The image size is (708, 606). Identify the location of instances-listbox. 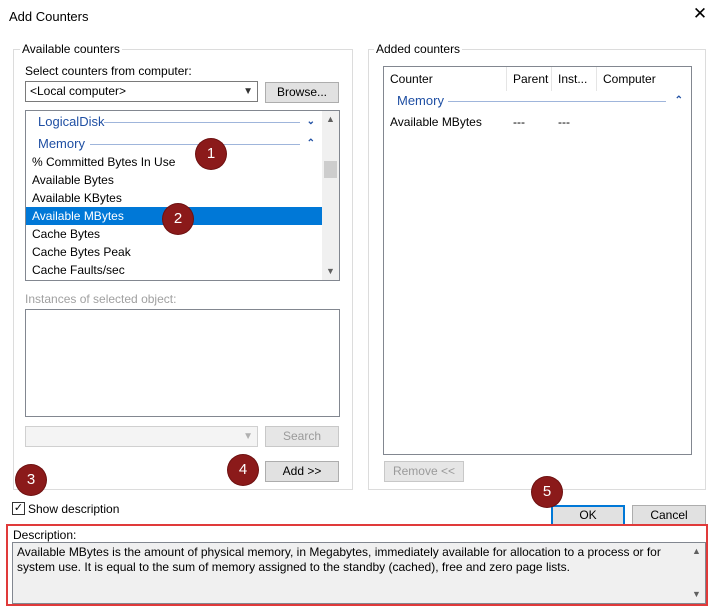
(182, 363).